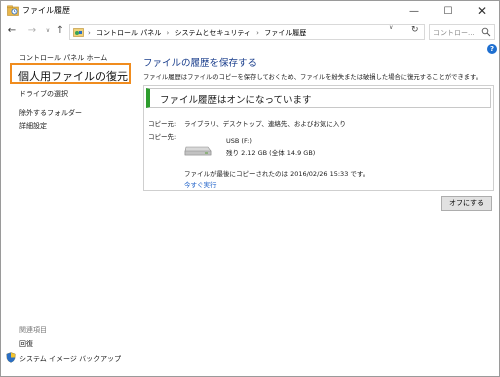 The image size is (500, 377). What do you see at coordinates (318, 98) in the screenshot?
I see `status-banner: ファイル履歴はオンになっています` at bounding box center [318, 98].